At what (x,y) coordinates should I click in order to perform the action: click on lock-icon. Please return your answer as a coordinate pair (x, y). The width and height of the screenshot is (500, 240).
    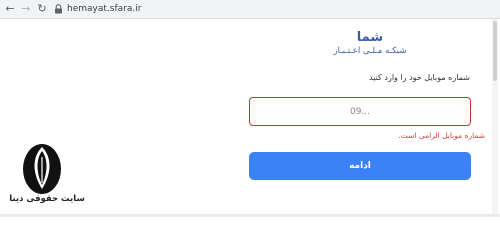
    Looking at the image, I should click on (58, 9).